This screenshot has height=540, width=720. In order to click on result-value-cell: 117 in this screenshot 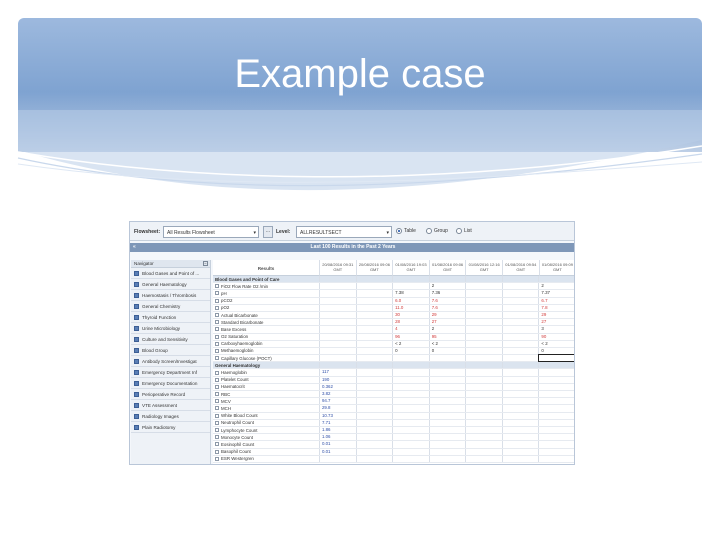, I will do `click(338, 372)`.